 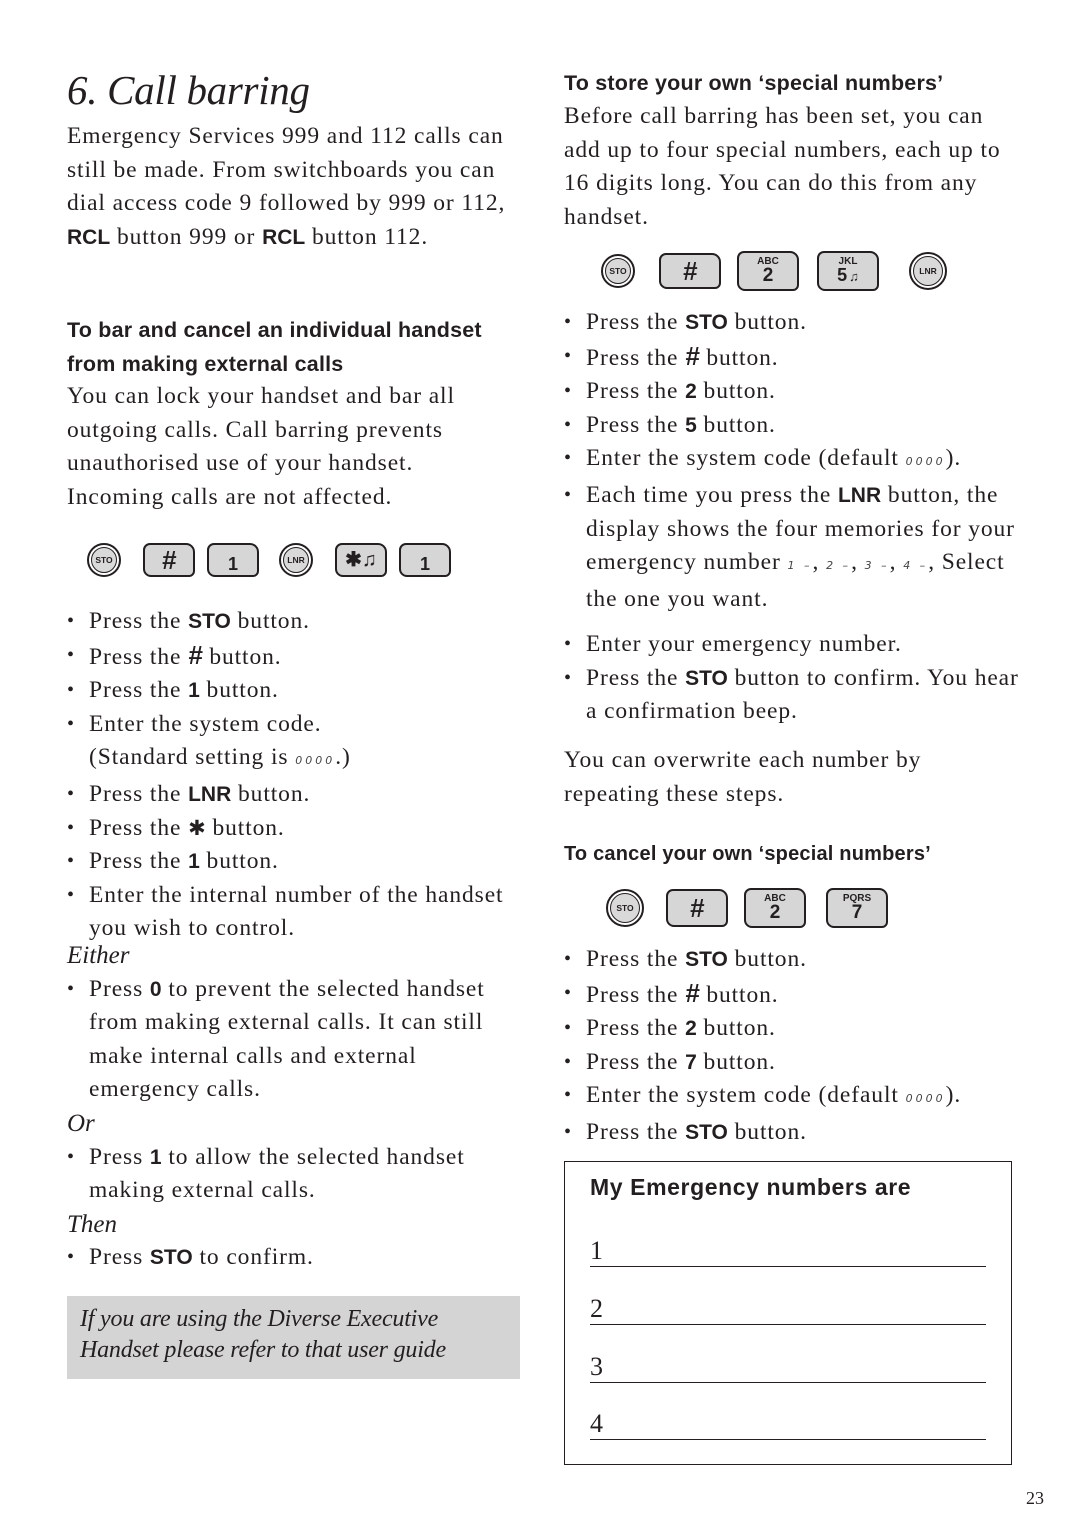 I want to click on store-section-heading: To store your own ‘special numbers’, so click(x=754, y=83).